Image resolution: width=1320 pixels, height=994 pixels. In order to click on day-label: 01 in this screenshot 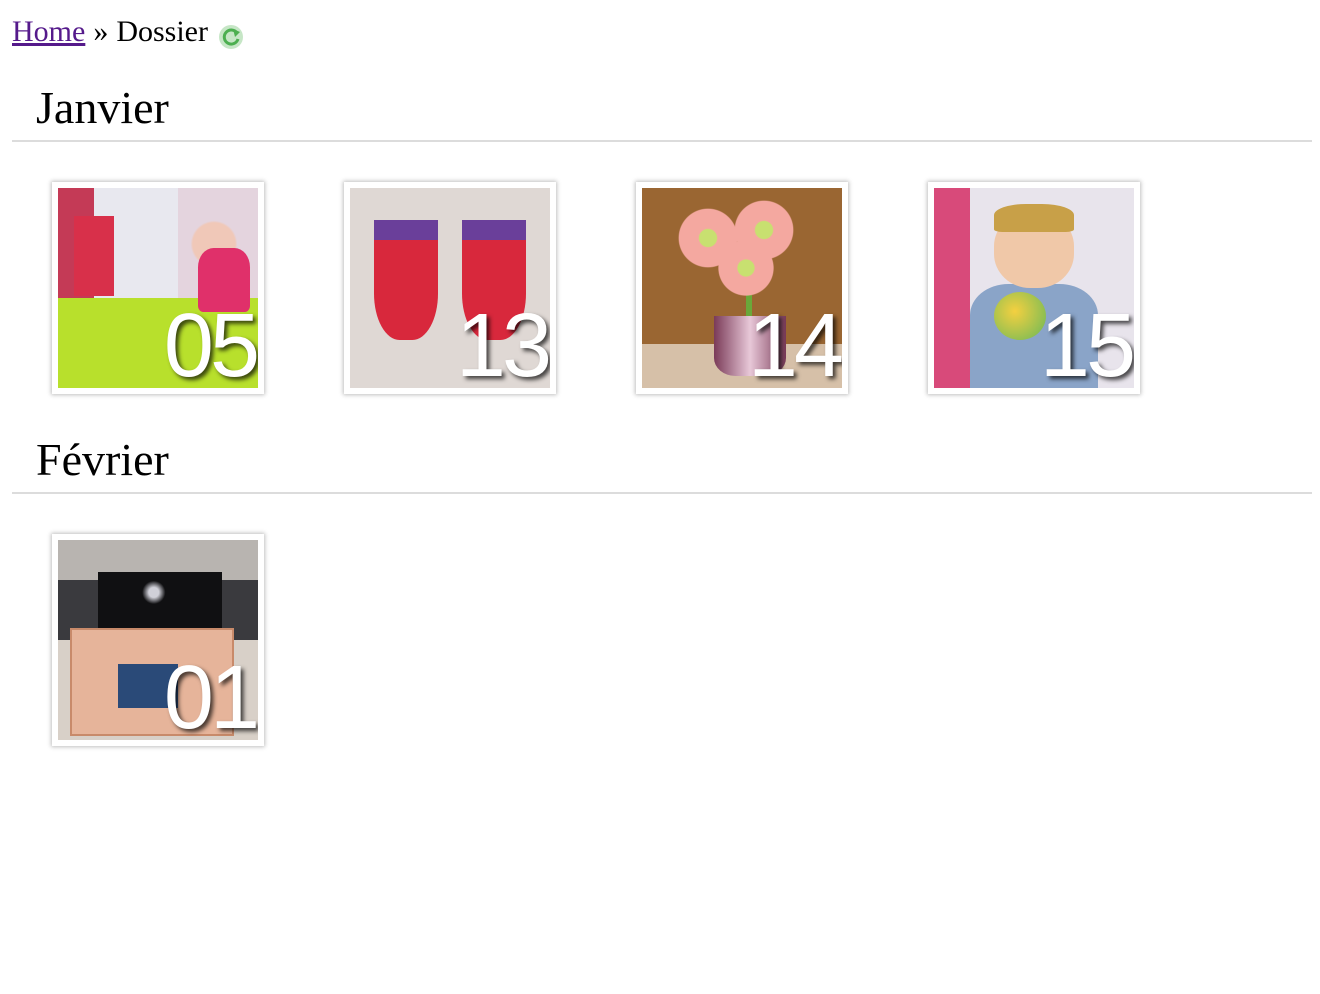, I will do `click(210, 697)`.